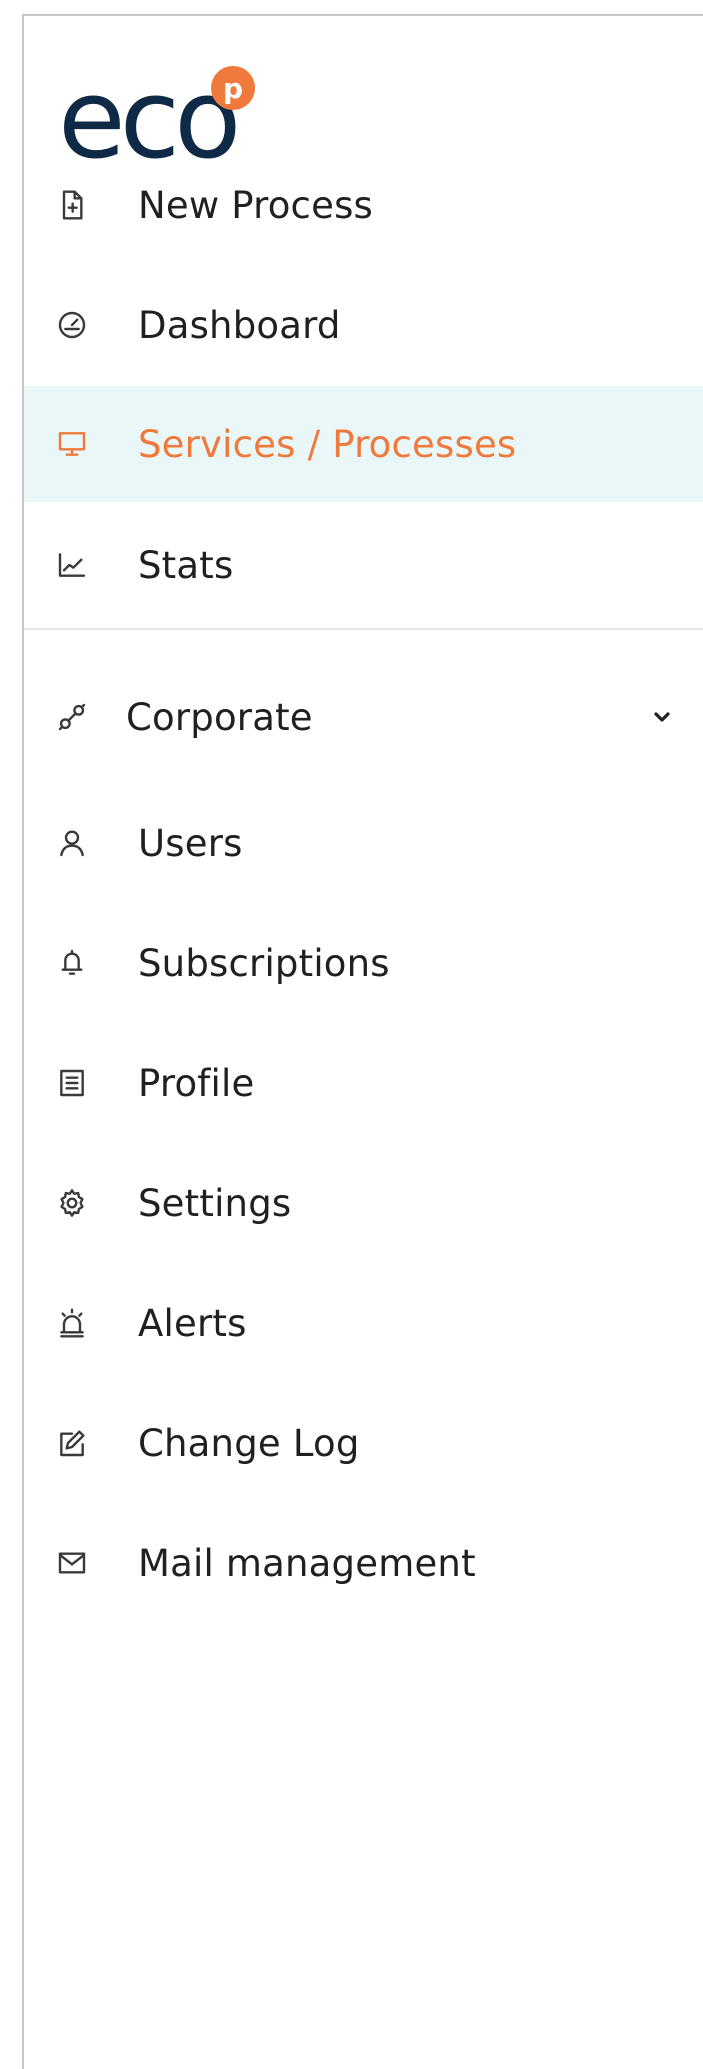 The width and height of the screenshot is (703, 2069). Describe the element at coordinates (662, 717) in the screenshot. I see `chevron-down-icon` at that location.